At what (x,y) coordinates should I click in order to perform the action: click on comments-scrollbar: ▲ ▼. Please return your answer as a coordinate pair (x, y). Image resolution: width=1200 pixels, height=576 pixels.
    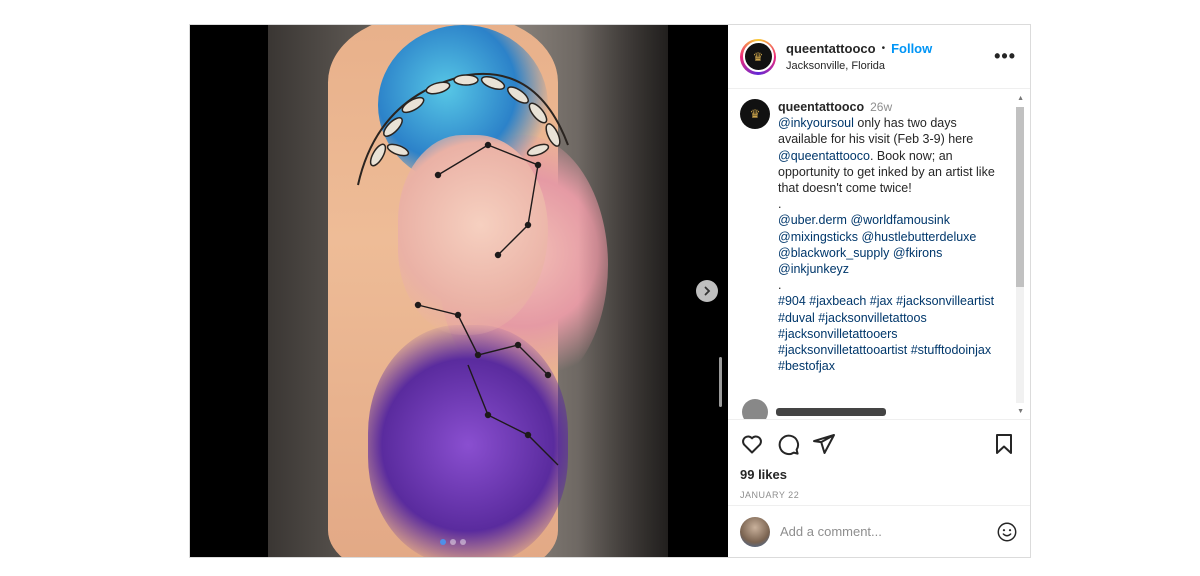
    Looking at the image, I should click on (1021, 255).